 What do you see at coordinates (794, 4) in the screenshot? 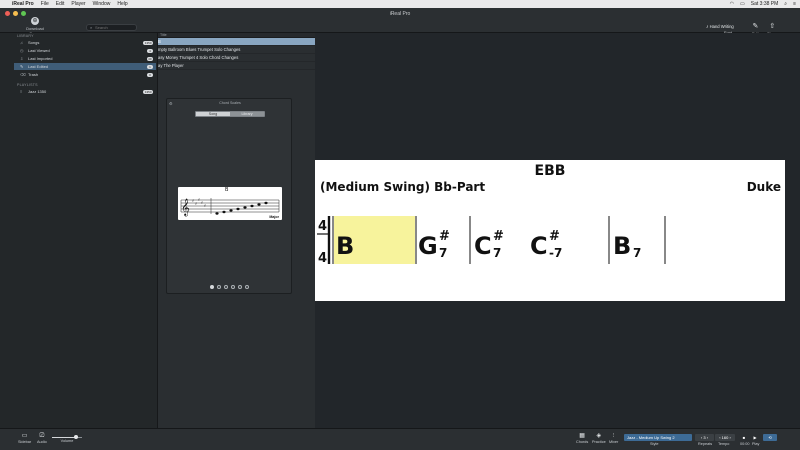
I see `list-icon: ≡` at bounding box center [794, 4].